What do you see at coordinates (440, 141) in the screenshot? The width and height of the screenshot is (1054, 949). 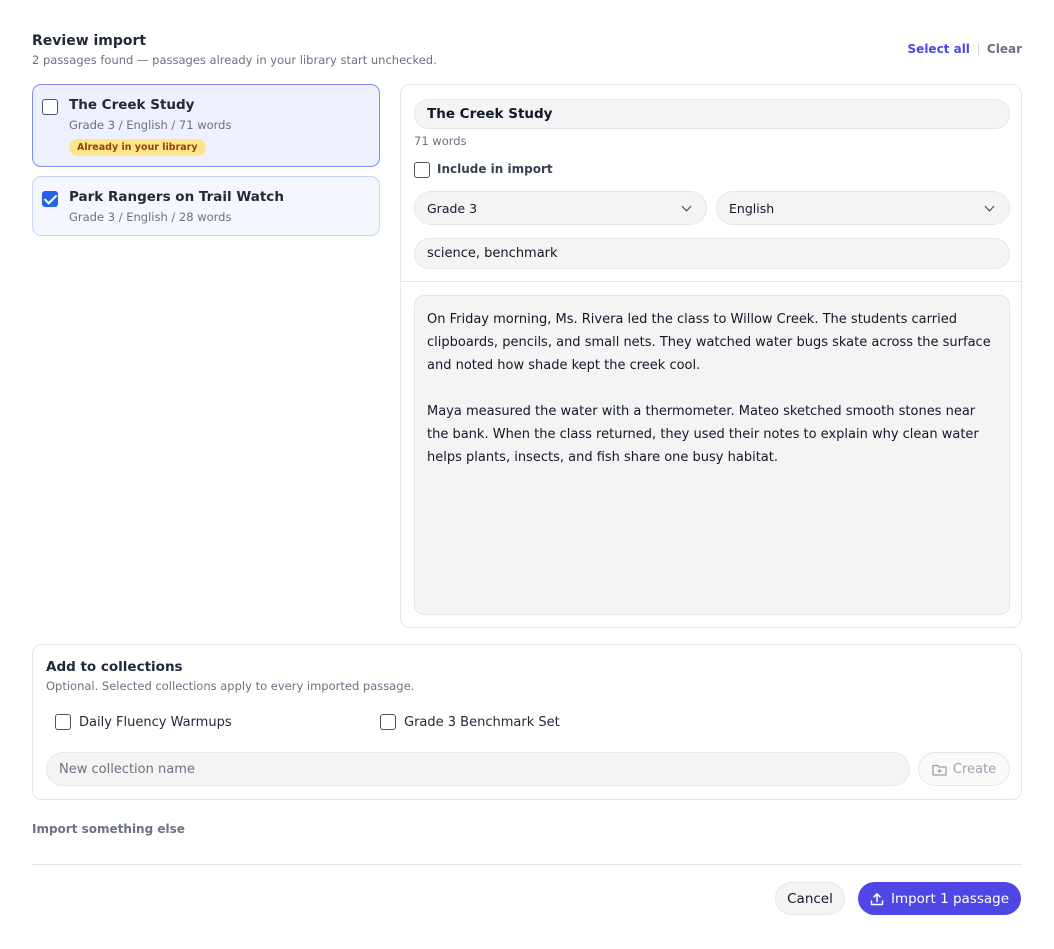 I see `word-count: 71 words` at bounding box center [440, 141].